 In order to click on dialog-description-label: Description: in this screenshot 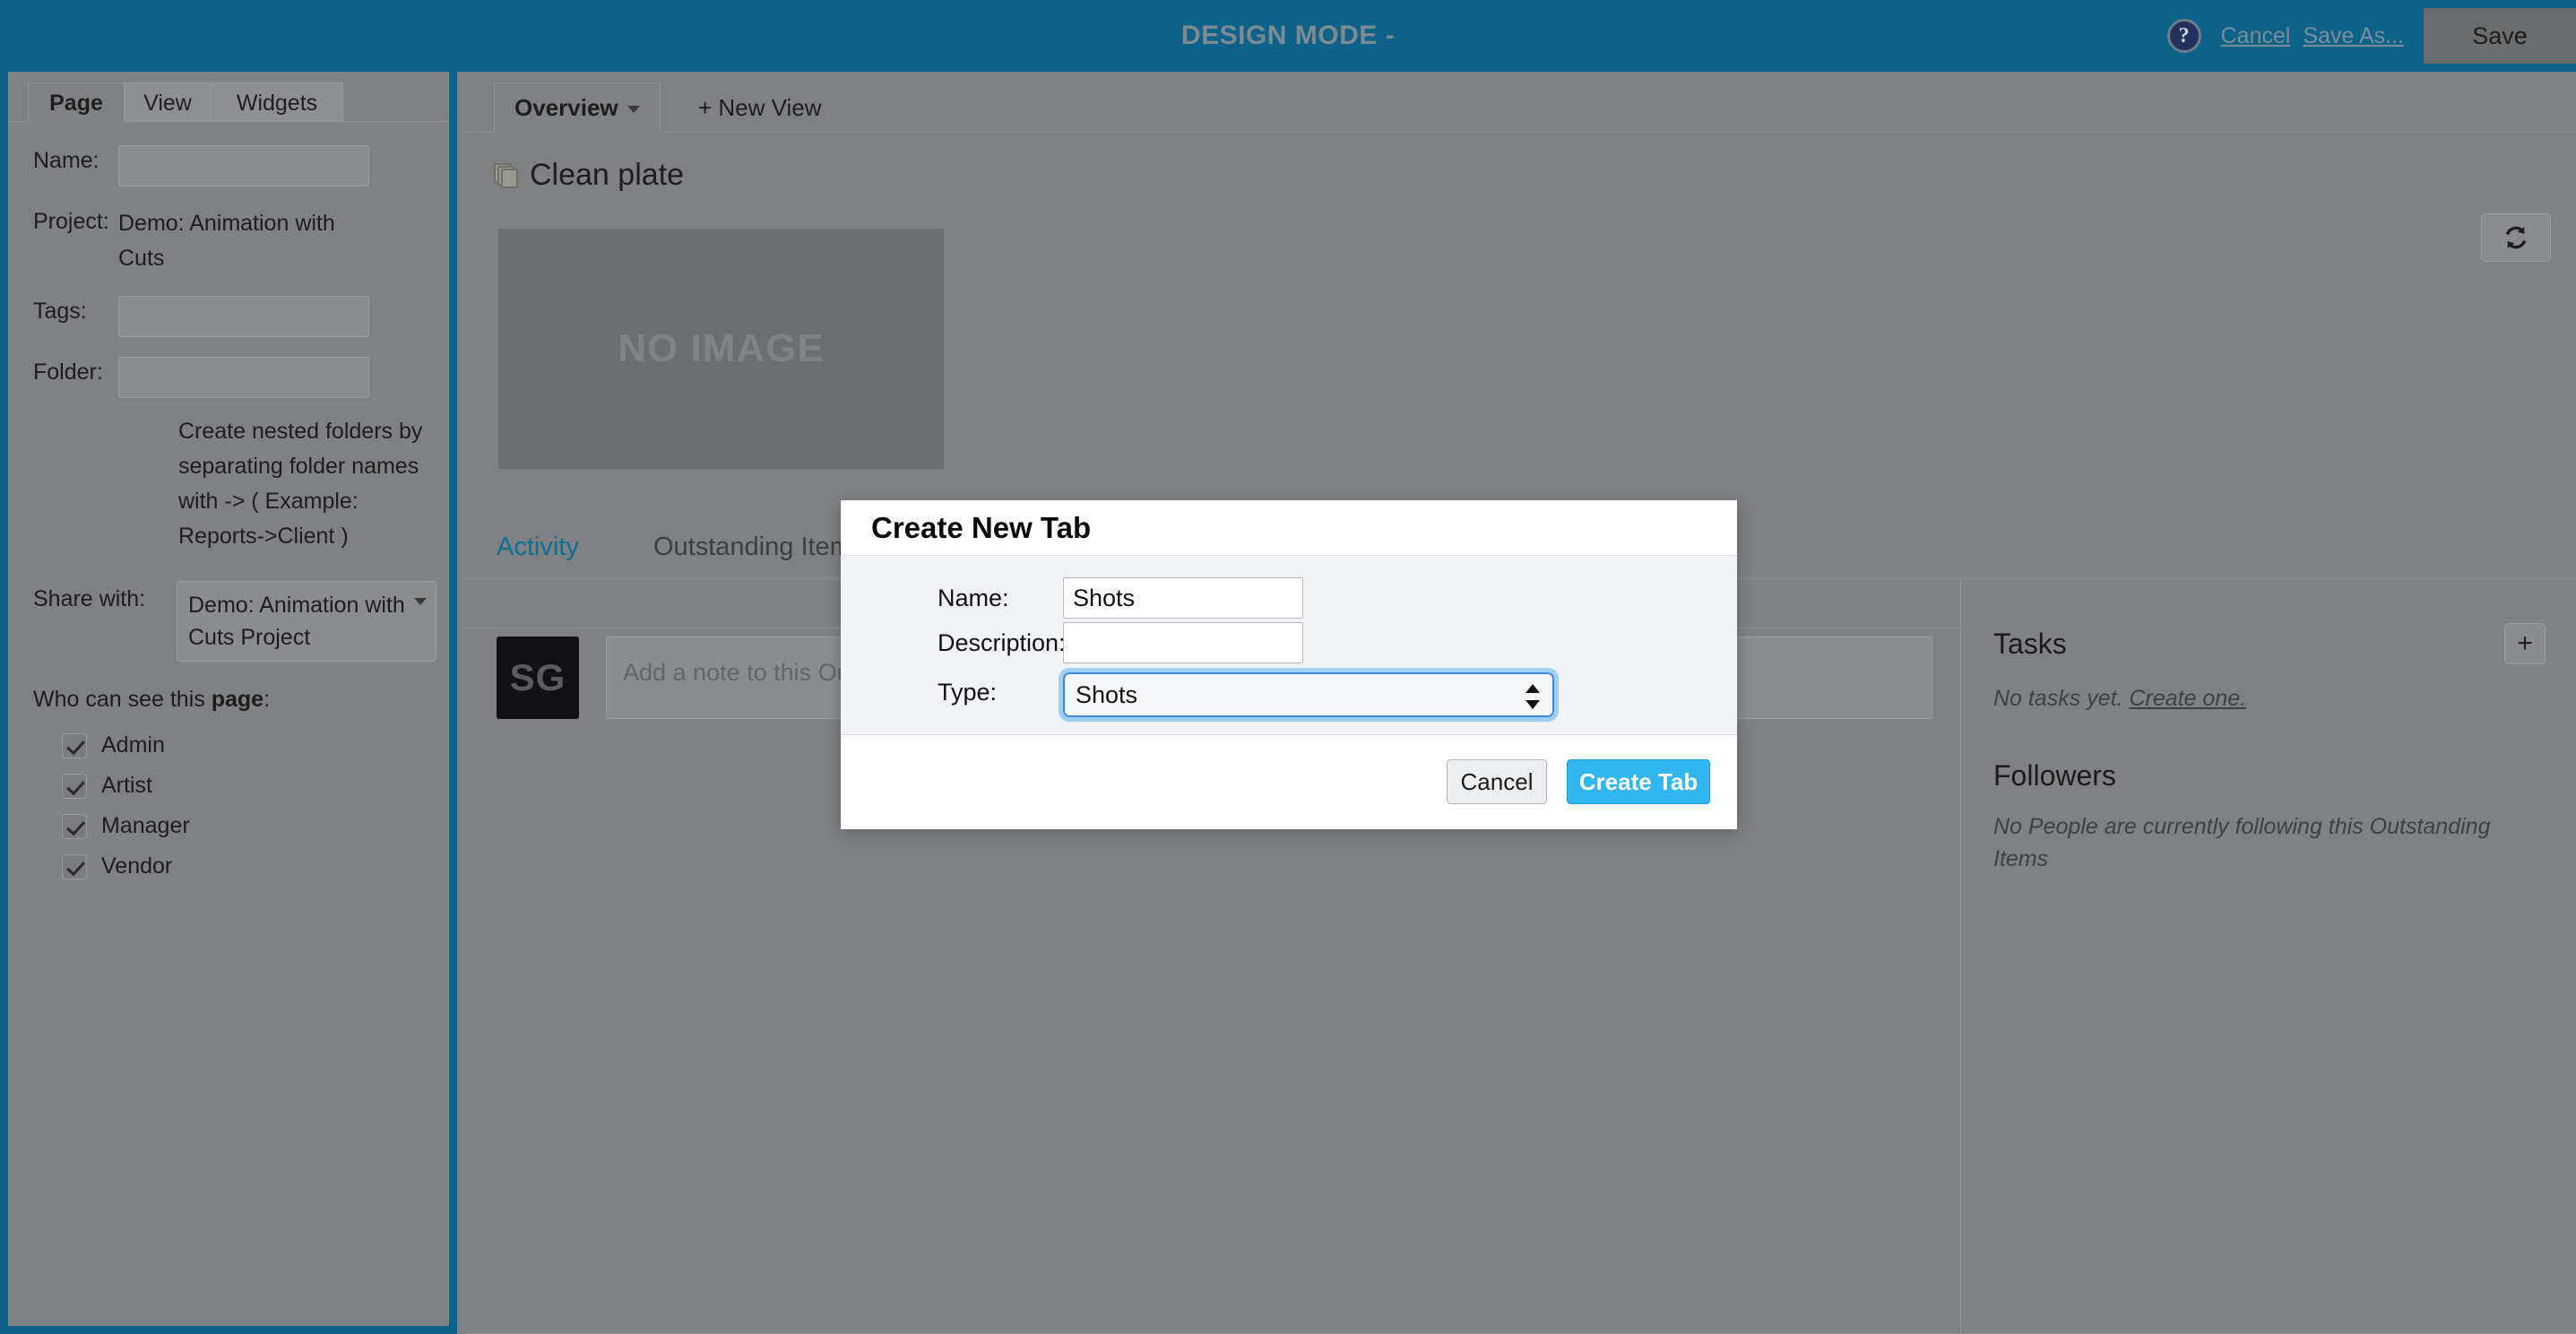, I will do `click(1002, 642)`.